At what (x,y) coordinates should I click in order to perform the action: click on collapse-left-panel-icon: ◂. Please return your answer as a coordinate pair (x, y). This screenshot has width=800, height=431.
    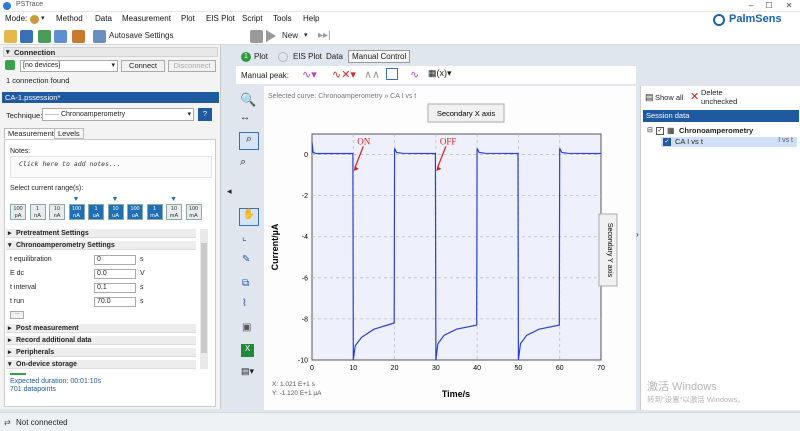
    Looking at the image, I should click on (229, 191).